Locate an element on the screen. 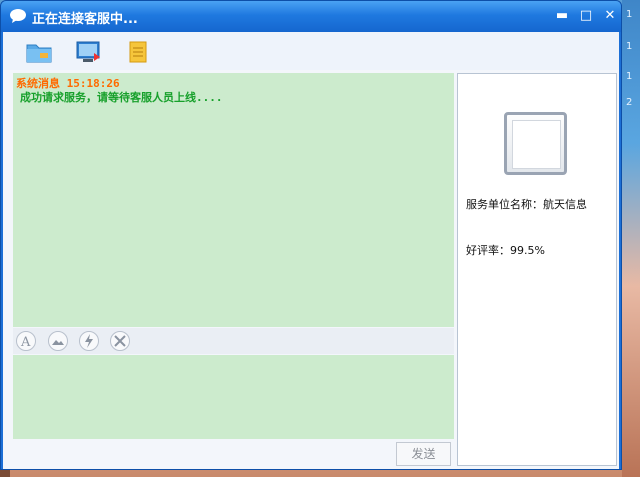 This screenshot has width=640, height=477. screenshot-icon is located at coordinates (120, 341).